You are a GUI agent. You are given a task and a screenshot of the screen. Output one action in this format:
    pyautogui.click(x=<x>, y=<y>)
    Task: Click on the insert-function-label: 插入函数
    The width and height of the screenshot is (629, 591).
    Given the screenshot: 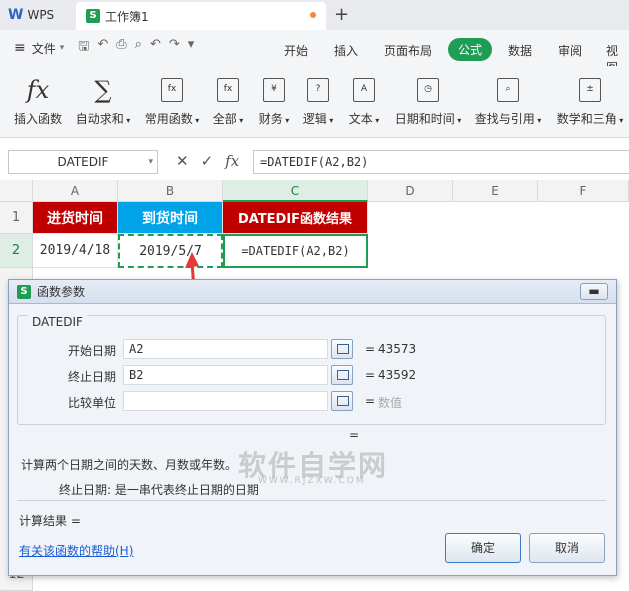 What is the action you would take?
    pyautogui.click(x=37, y=119)
    